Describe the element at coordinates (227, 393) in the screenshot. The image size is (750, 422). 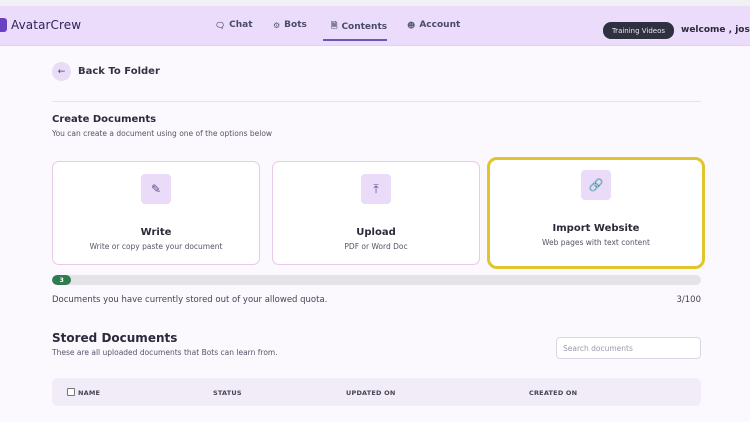
I see `column-status: STATUS` at that location.